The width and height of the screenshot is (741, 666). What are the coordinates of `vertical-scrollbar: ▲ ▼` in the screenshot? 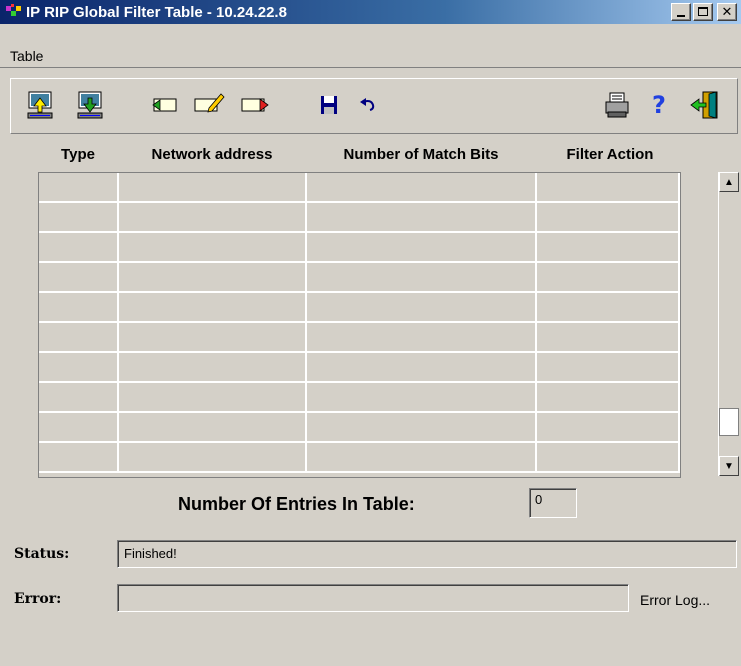 It's located at (728, 324).